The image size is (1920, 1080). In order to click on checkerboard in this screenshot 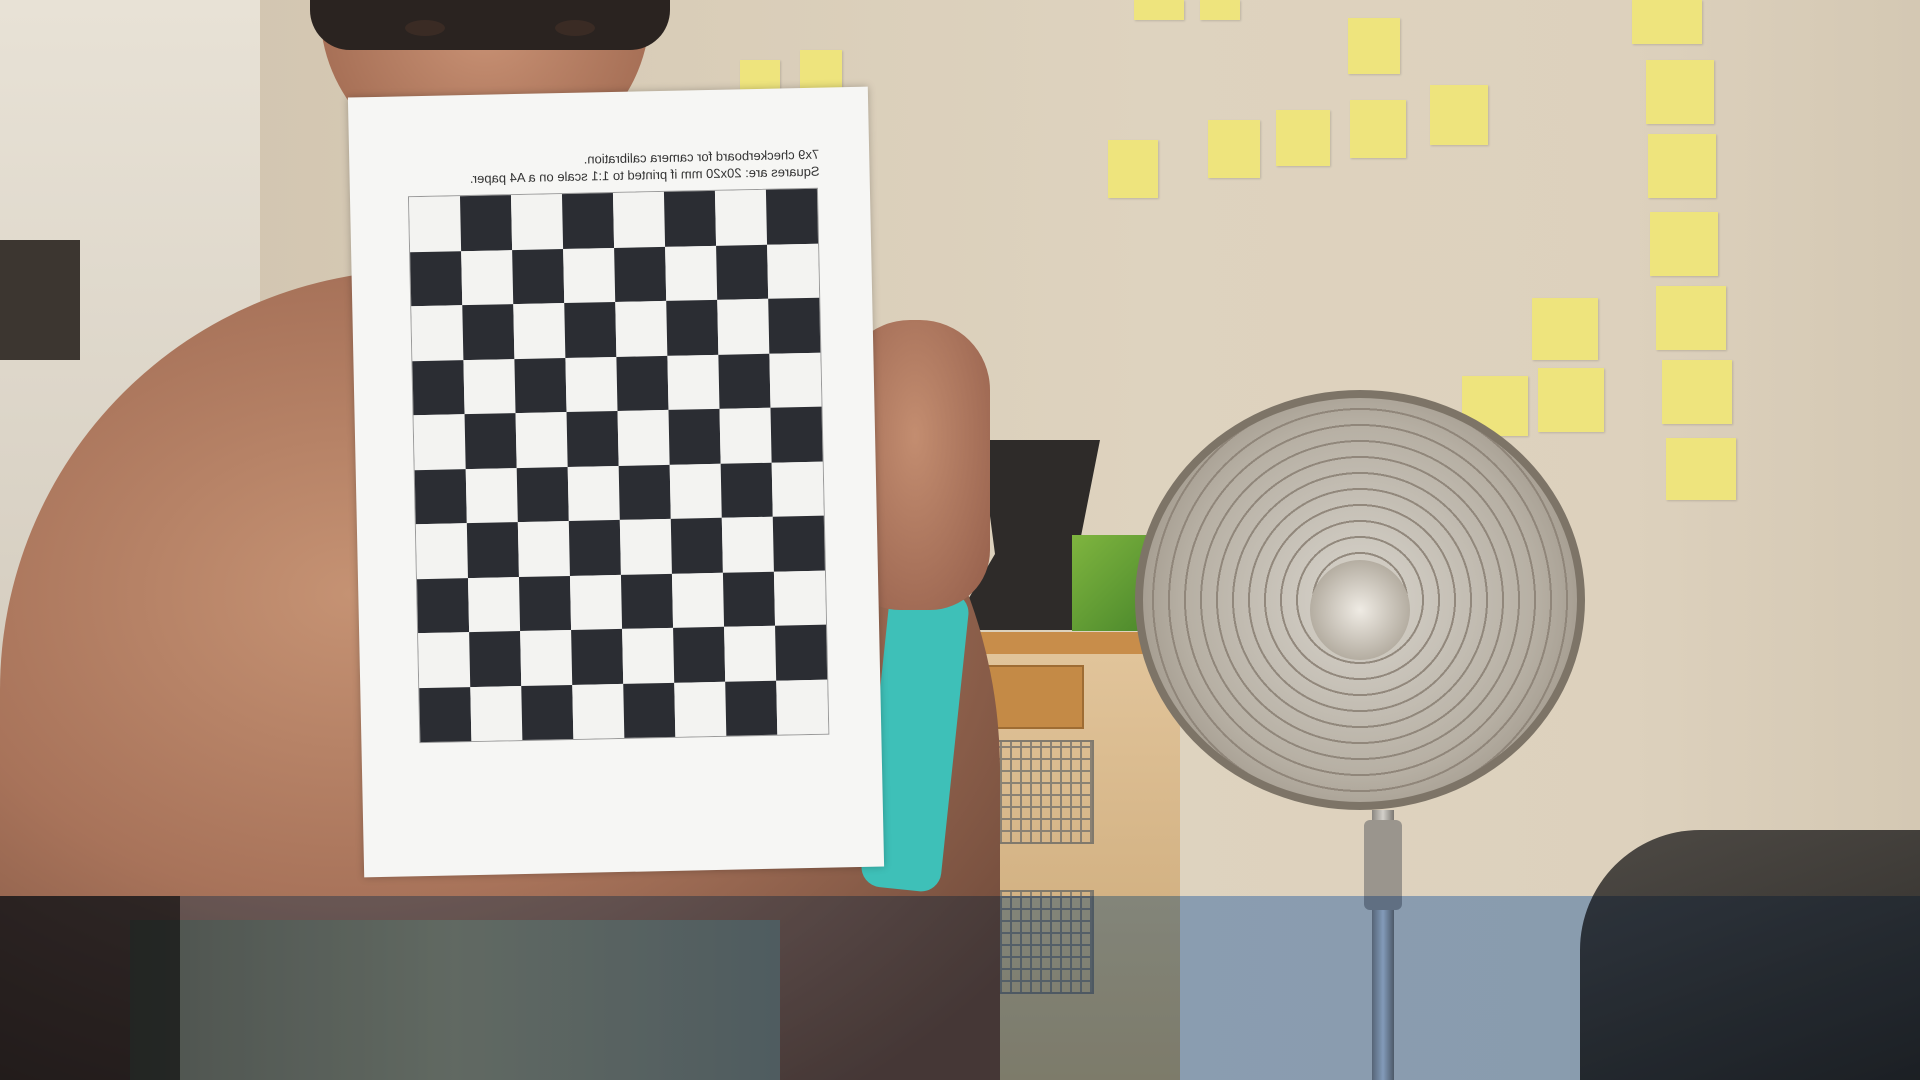, I will do `click(618, 465)`.